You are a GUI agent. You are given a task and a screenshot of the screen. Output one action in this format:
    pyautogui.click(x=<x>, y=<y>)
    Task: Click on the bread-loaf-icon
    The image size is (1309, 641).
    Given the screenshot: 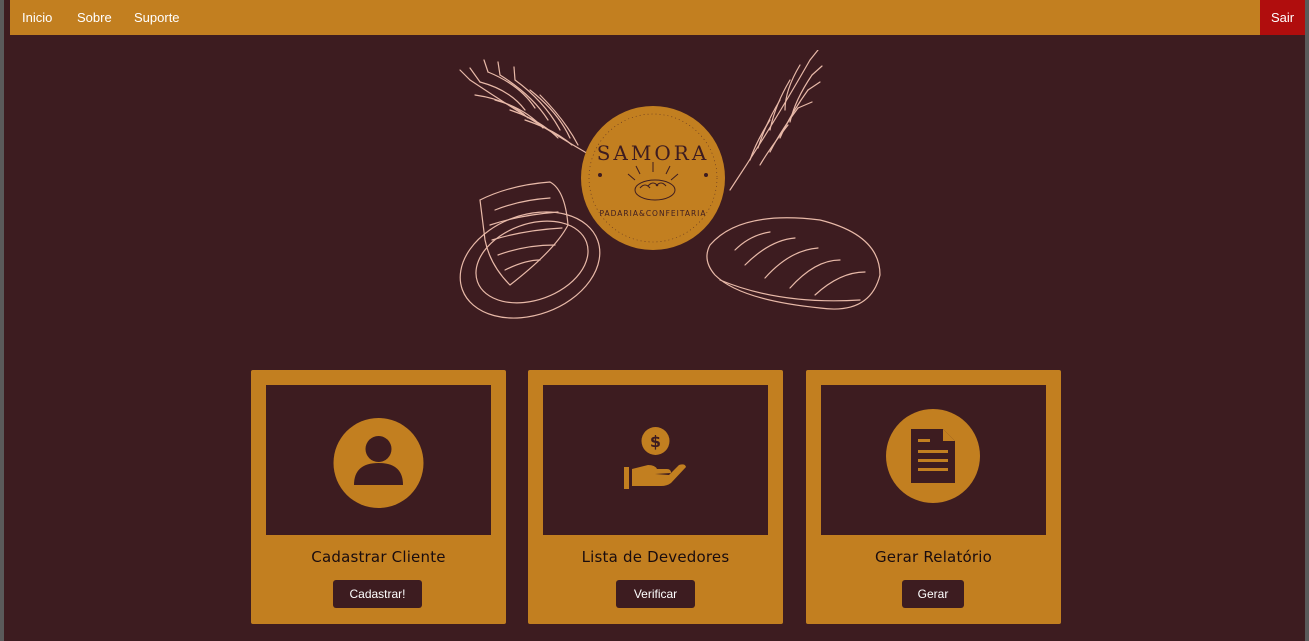 What is the action you would take?
    pyautogui.click(x=793, y=263)
    